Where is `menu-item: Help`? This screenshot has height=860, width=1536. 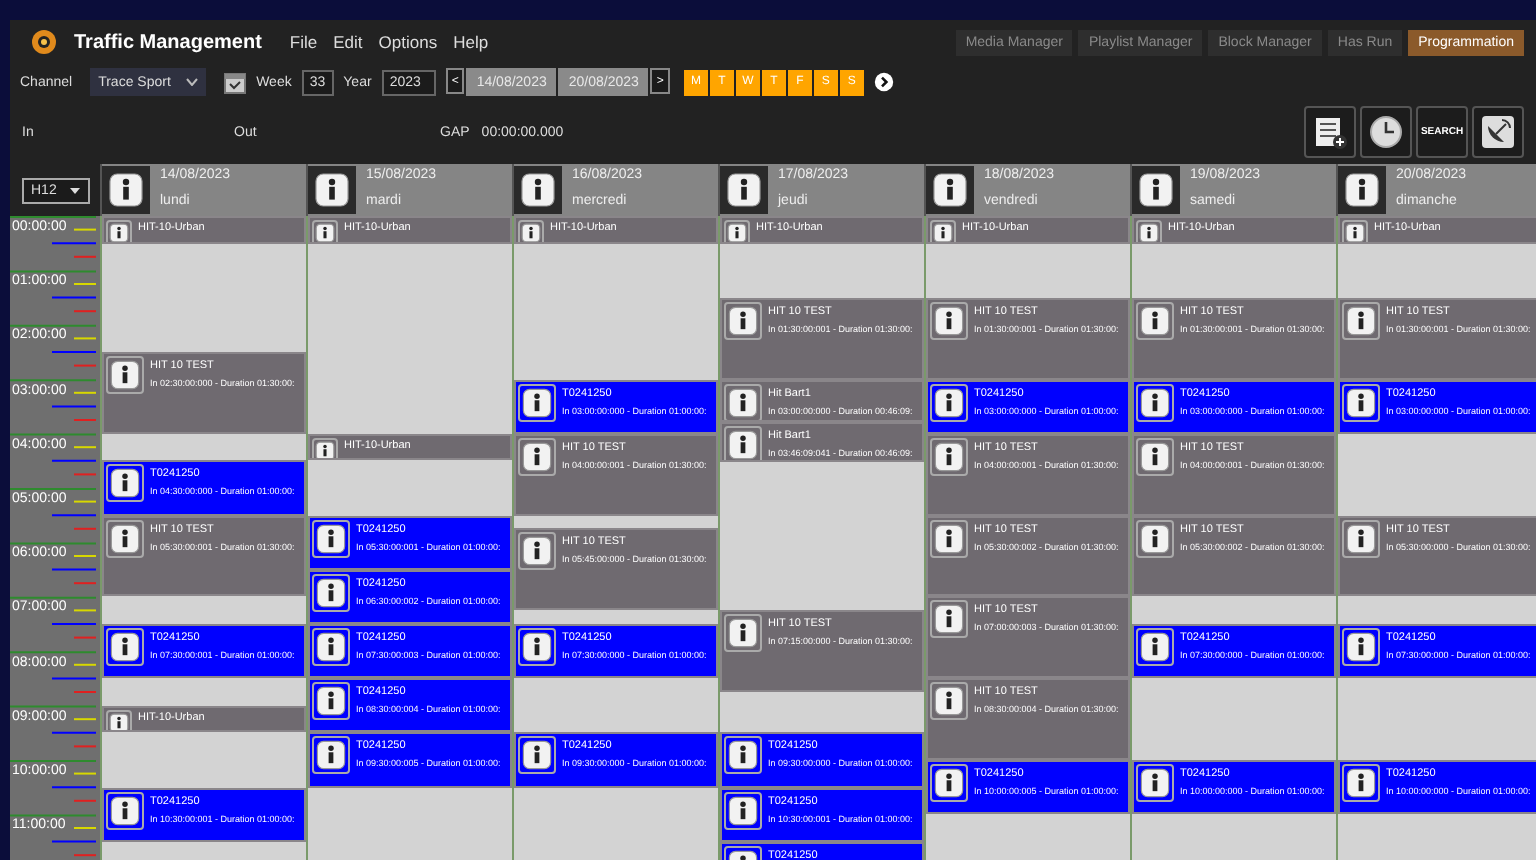
menu-item: Help is located at coordinates (471, 42).